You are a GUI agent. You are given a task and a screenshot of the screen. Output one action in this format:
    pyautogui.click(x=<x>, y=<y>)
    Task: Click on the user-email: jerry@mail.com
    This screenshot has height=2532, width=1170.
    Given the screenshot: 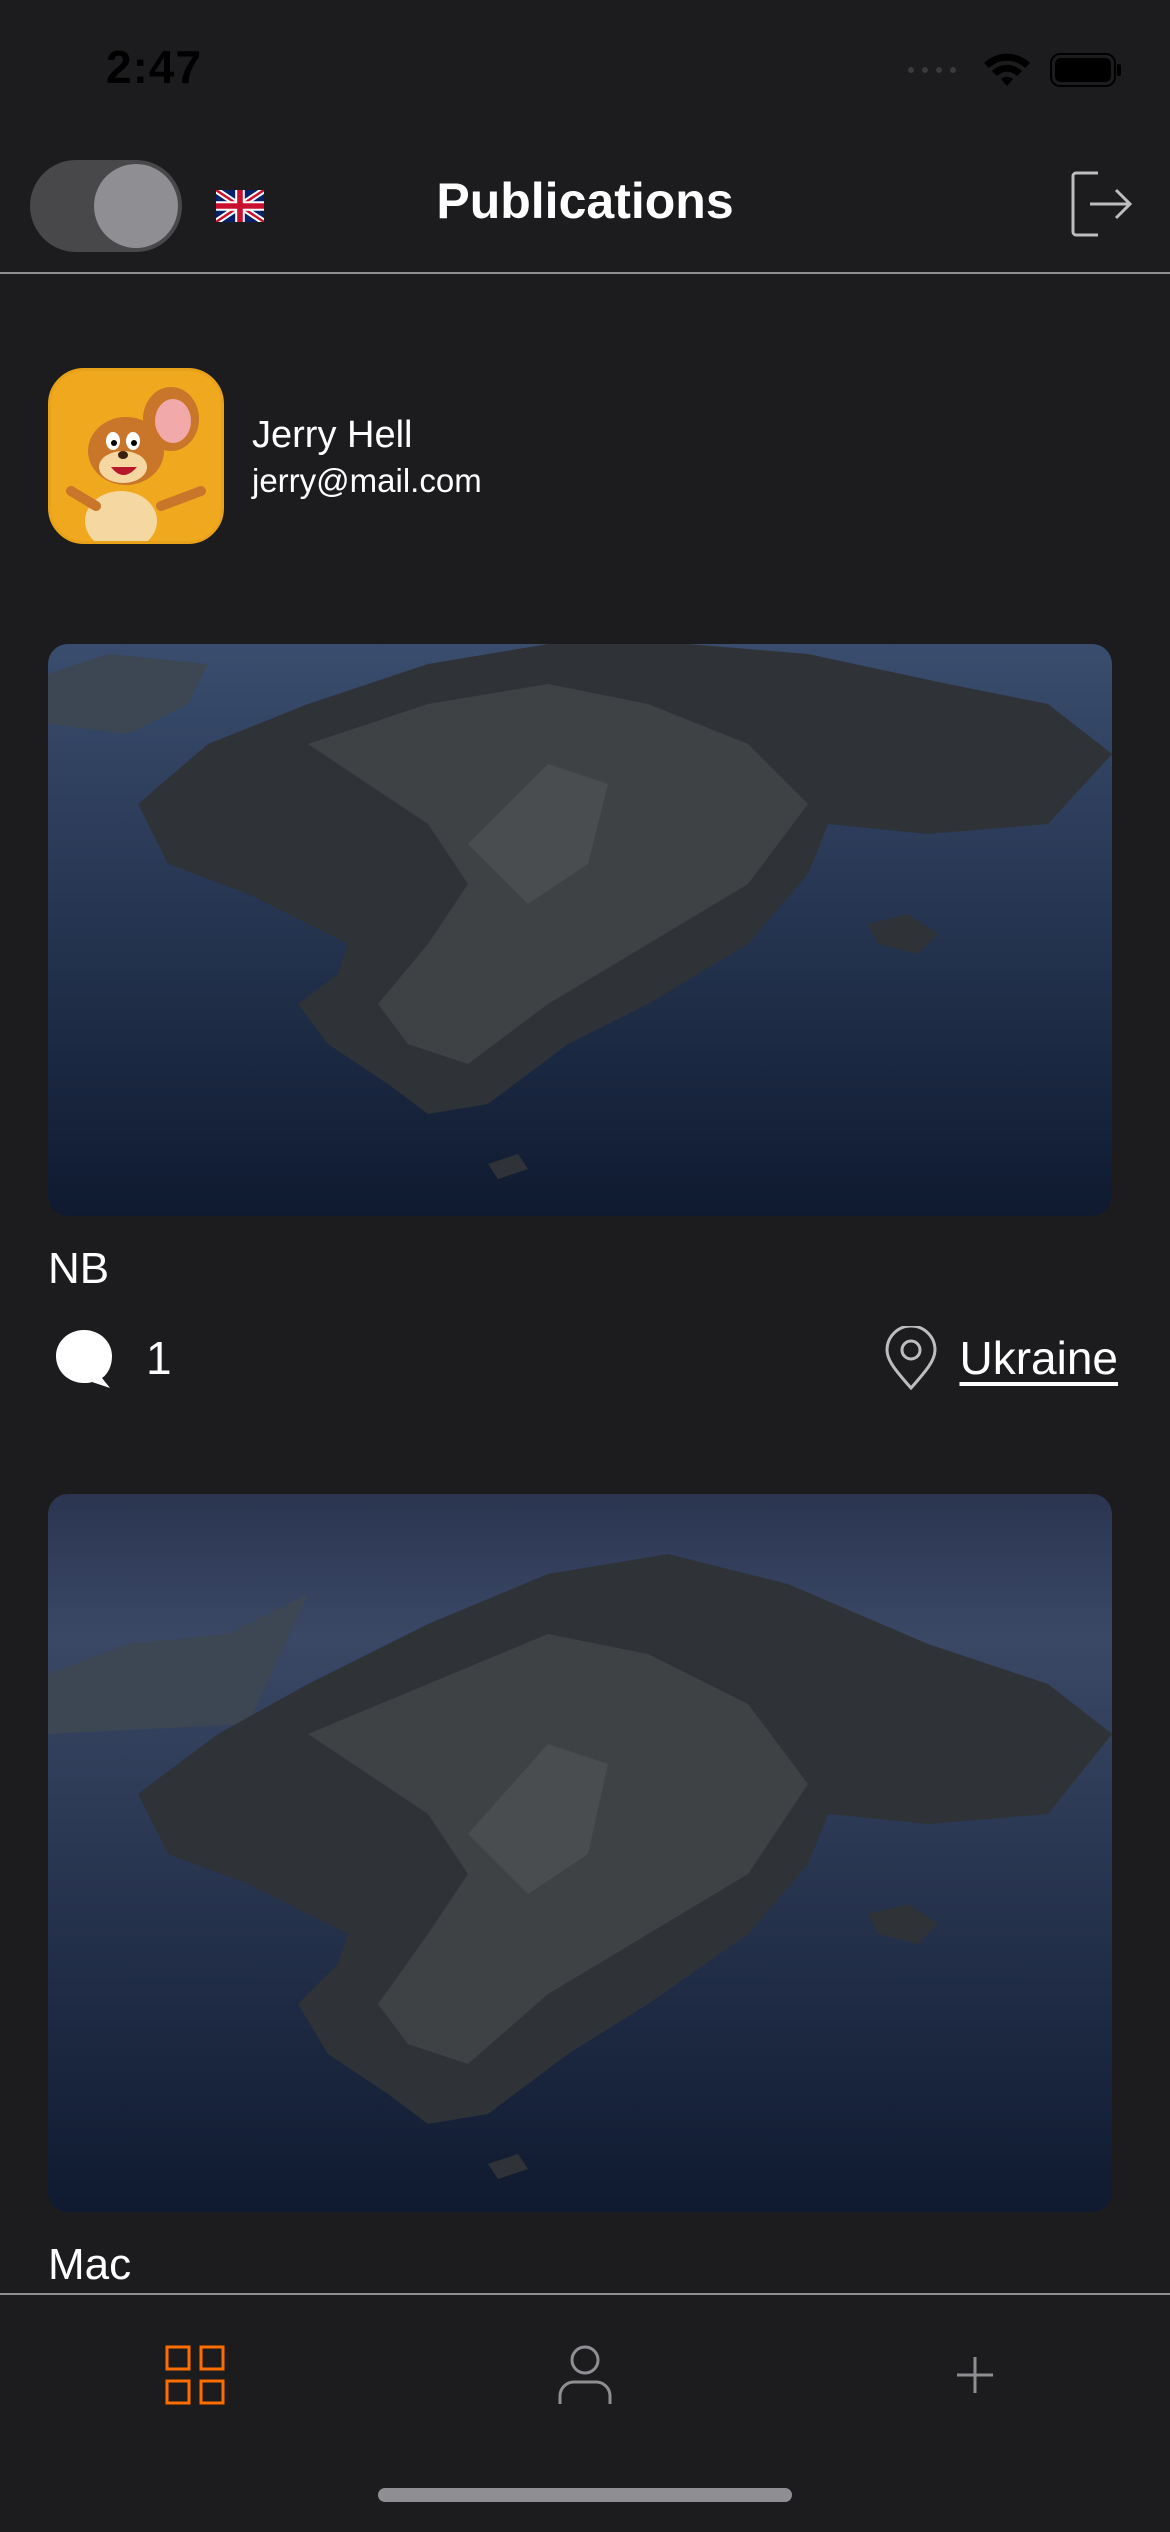 What is the action you would take?
    pyautogui.click(x=367, y=480)
    